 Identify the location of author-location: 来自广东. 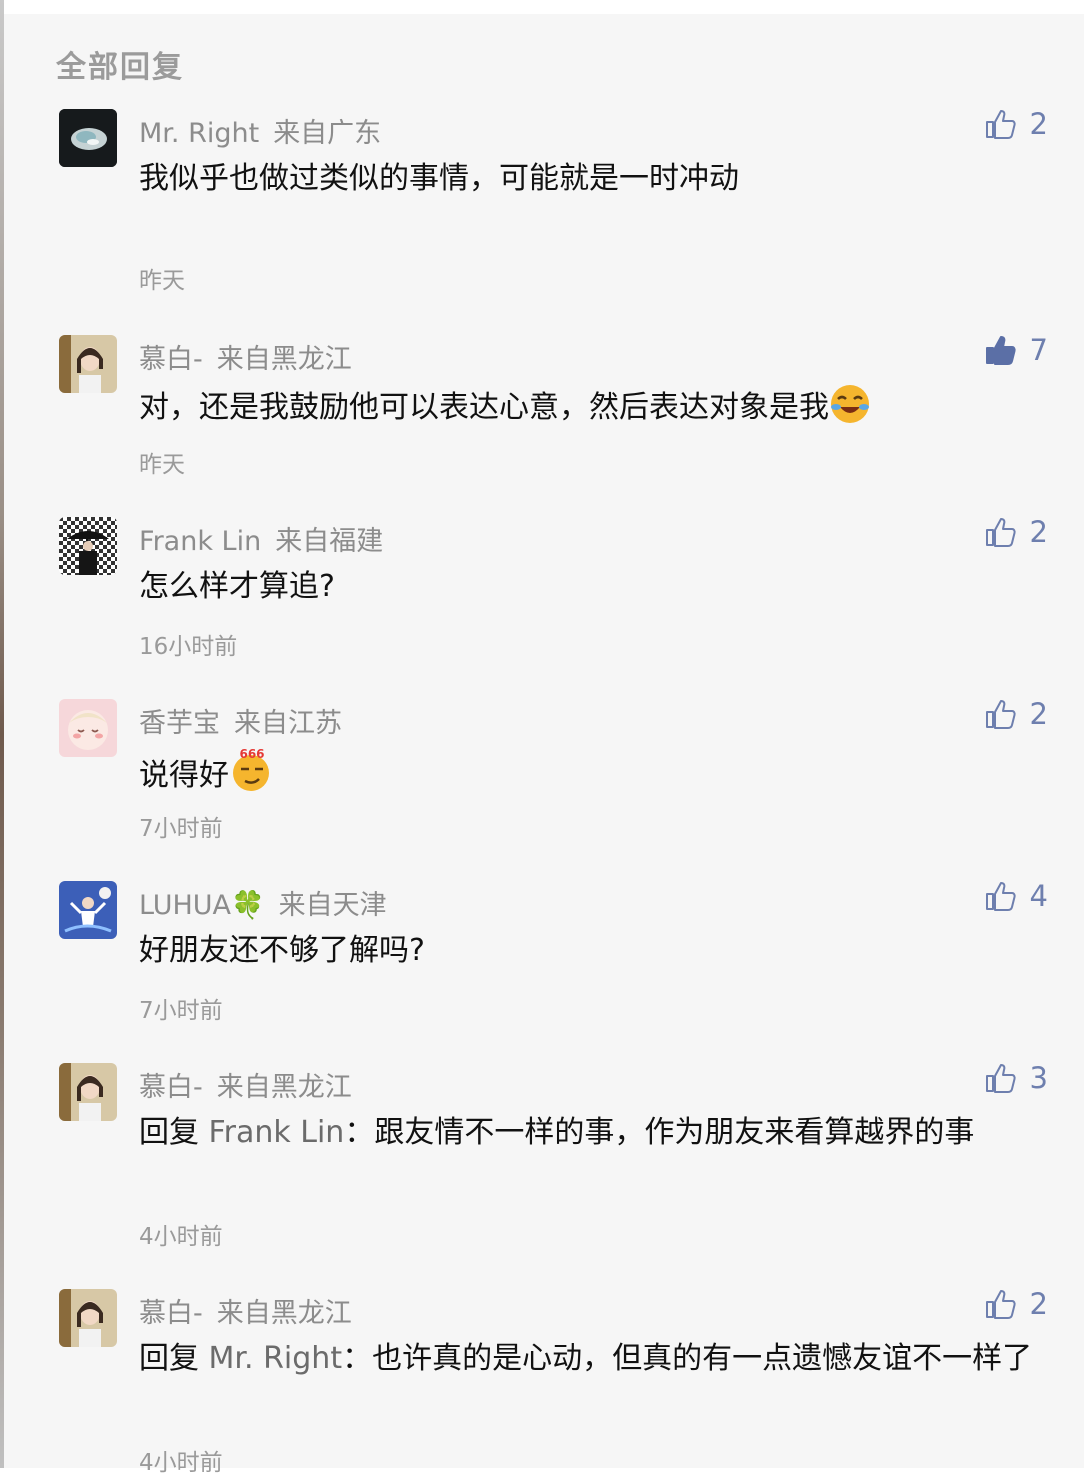
(327, 133).